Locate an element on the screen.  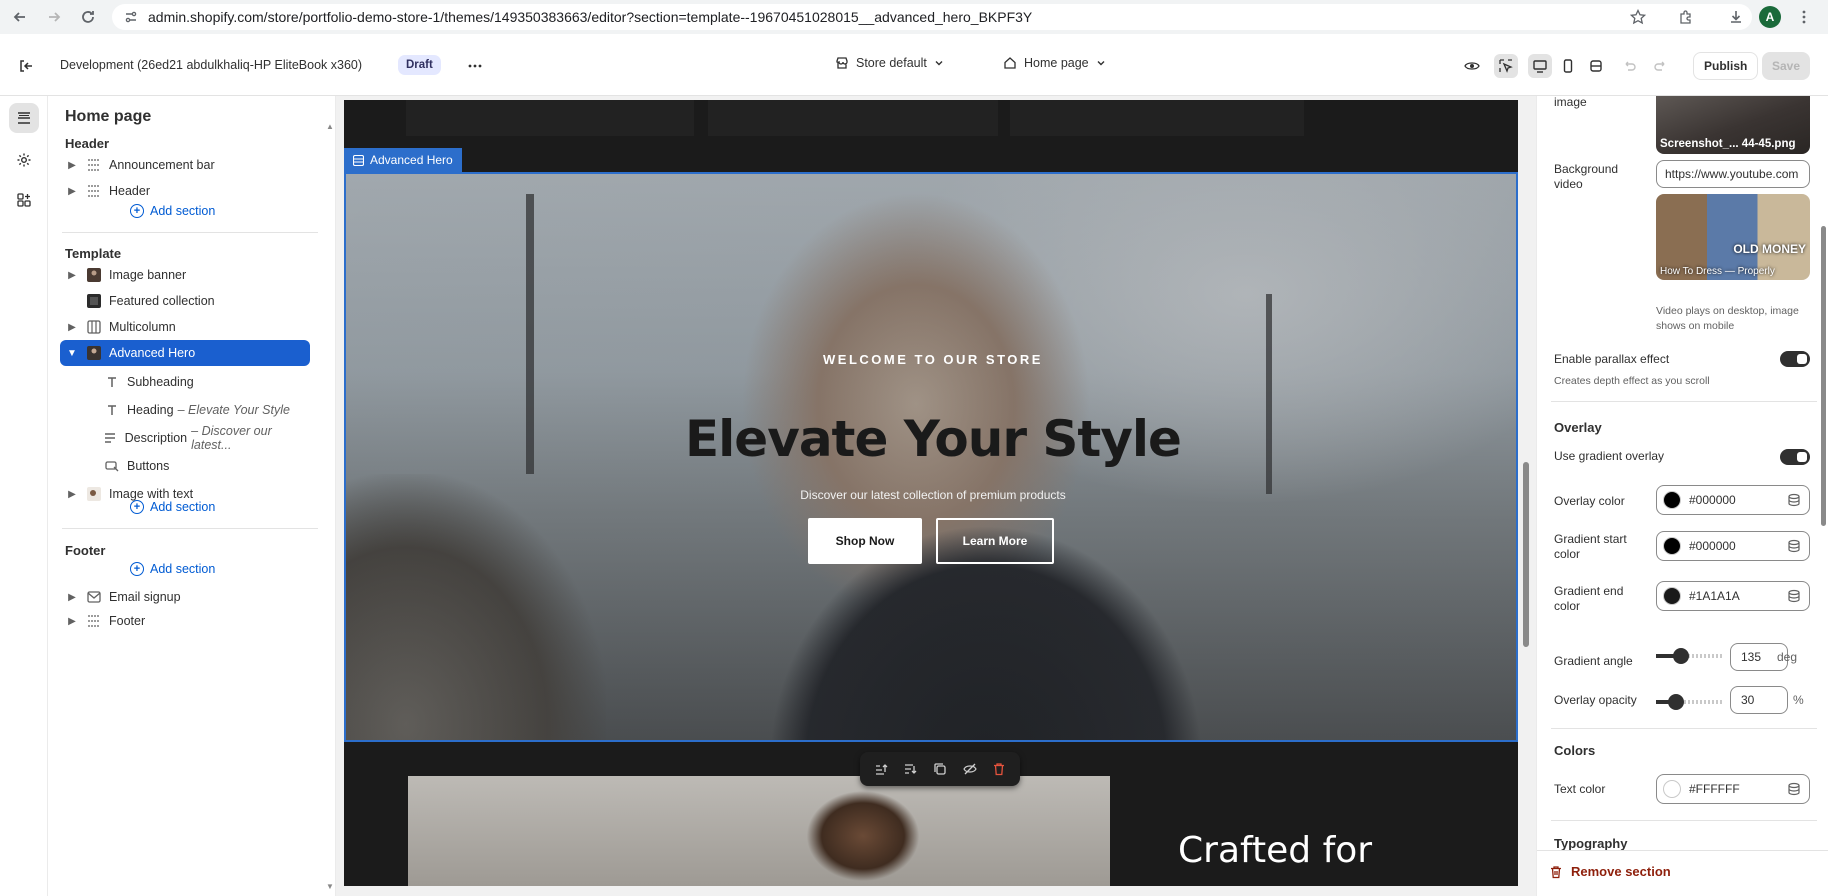
learn-more-button: Learn More is located at coordinates (995, 541).